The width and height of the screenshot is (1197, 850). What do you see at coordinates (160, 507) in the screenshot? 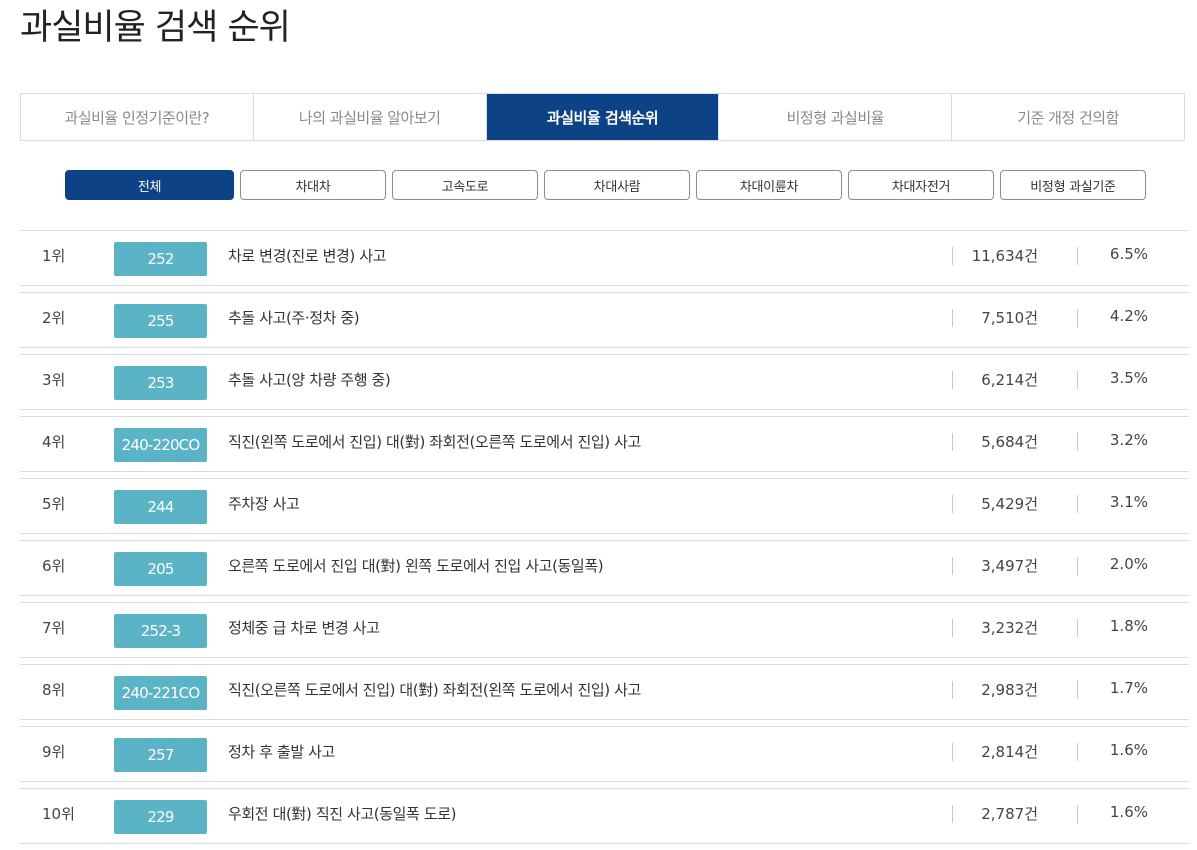
I see `case-code-badge: 244` at bounding box center [160, 507].